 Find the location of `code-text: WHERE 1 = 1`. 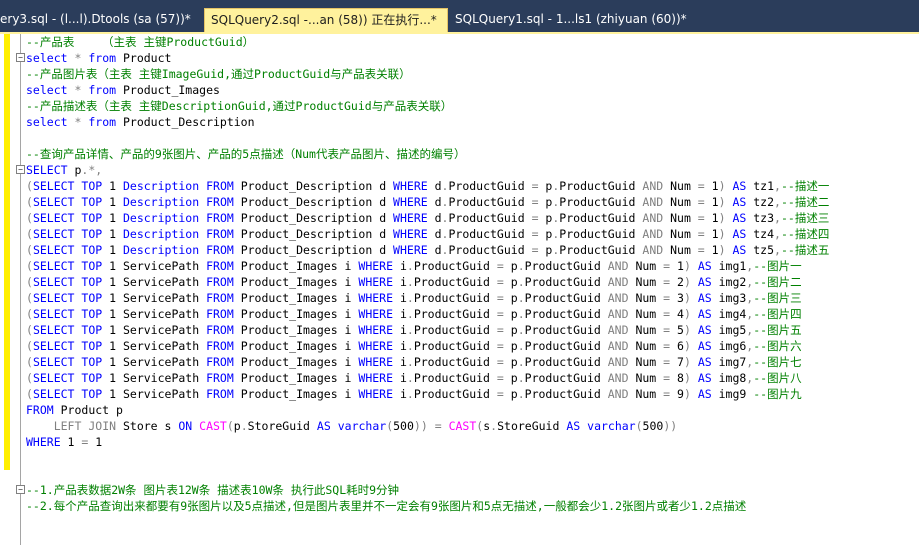

code-text: WHERE 1 = 1 is located at coordinates (64, 442).